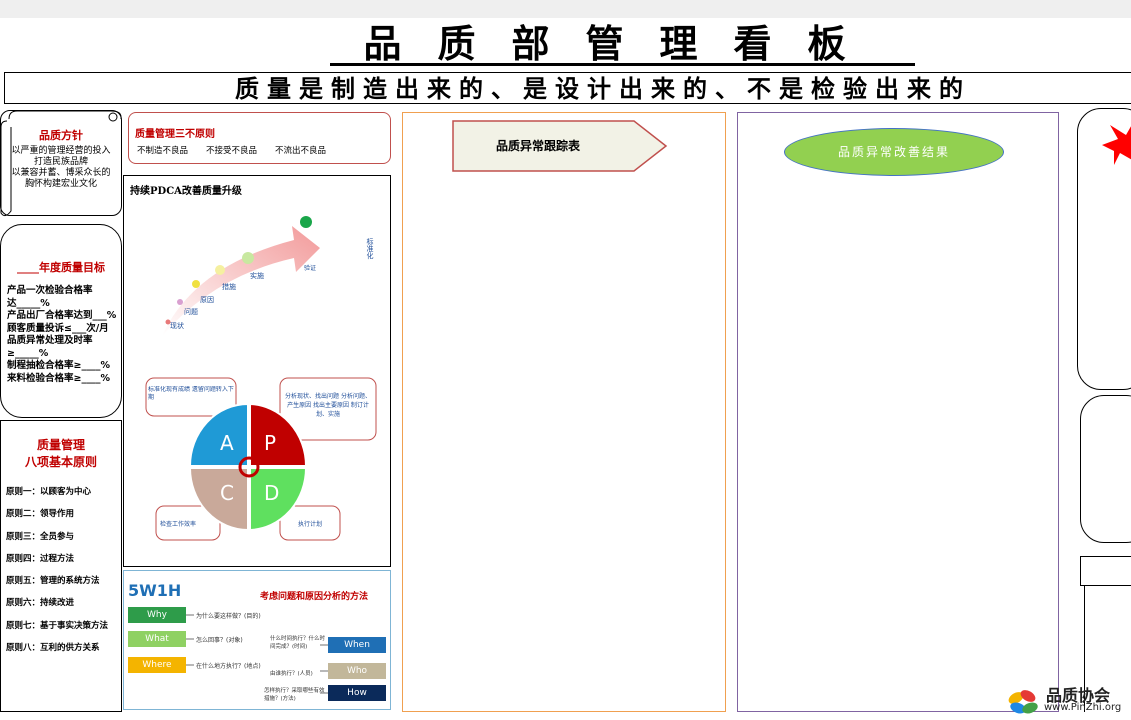  What do you see at coordinates (259, 138) in the screenshot?
I see `three-no-principle-card: 质量管理三不原则 不制造不良品 不接受不良品 不流出不良品` at bounding box center [259, 138].